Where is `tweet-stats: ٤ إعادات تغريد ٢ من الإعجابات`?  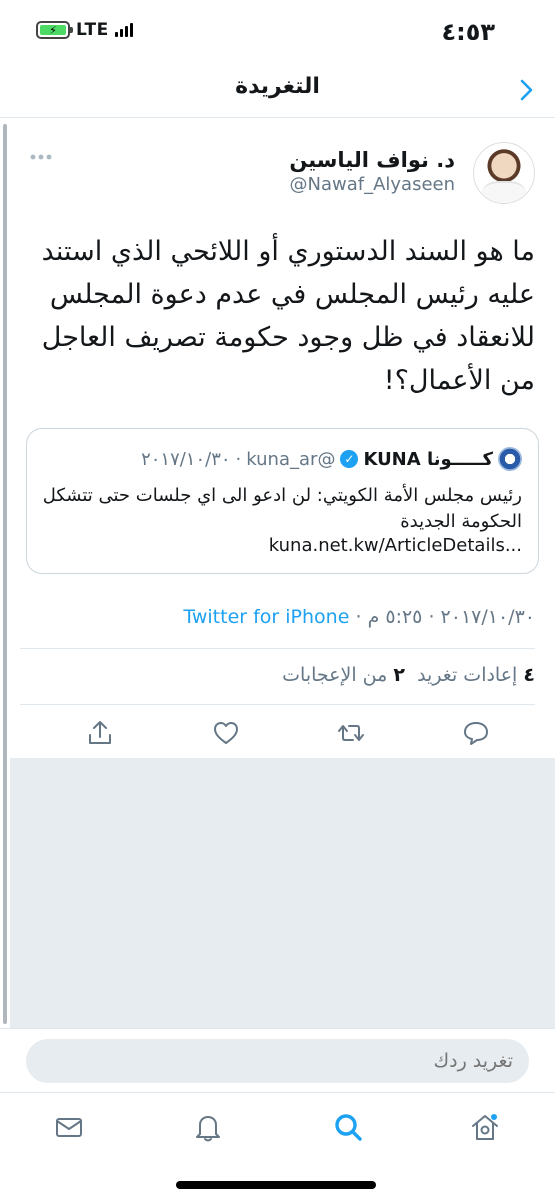
tweet-stats: ٤ إعادات تغريد ٢ من الإعجابات is located at coordinates (408, 675).